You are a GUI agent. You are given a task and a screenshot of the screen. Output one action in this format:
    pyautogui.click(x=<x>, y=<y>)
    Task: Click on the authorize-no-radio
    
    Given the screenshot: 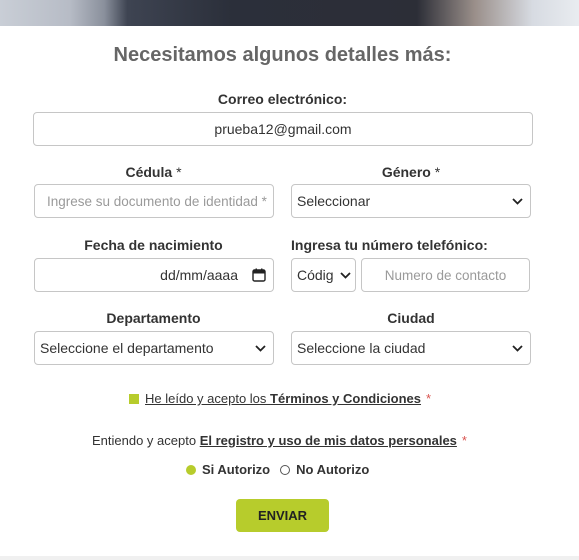 What is the action you would take?
    pyautogui.click(x=285, y=469)
    